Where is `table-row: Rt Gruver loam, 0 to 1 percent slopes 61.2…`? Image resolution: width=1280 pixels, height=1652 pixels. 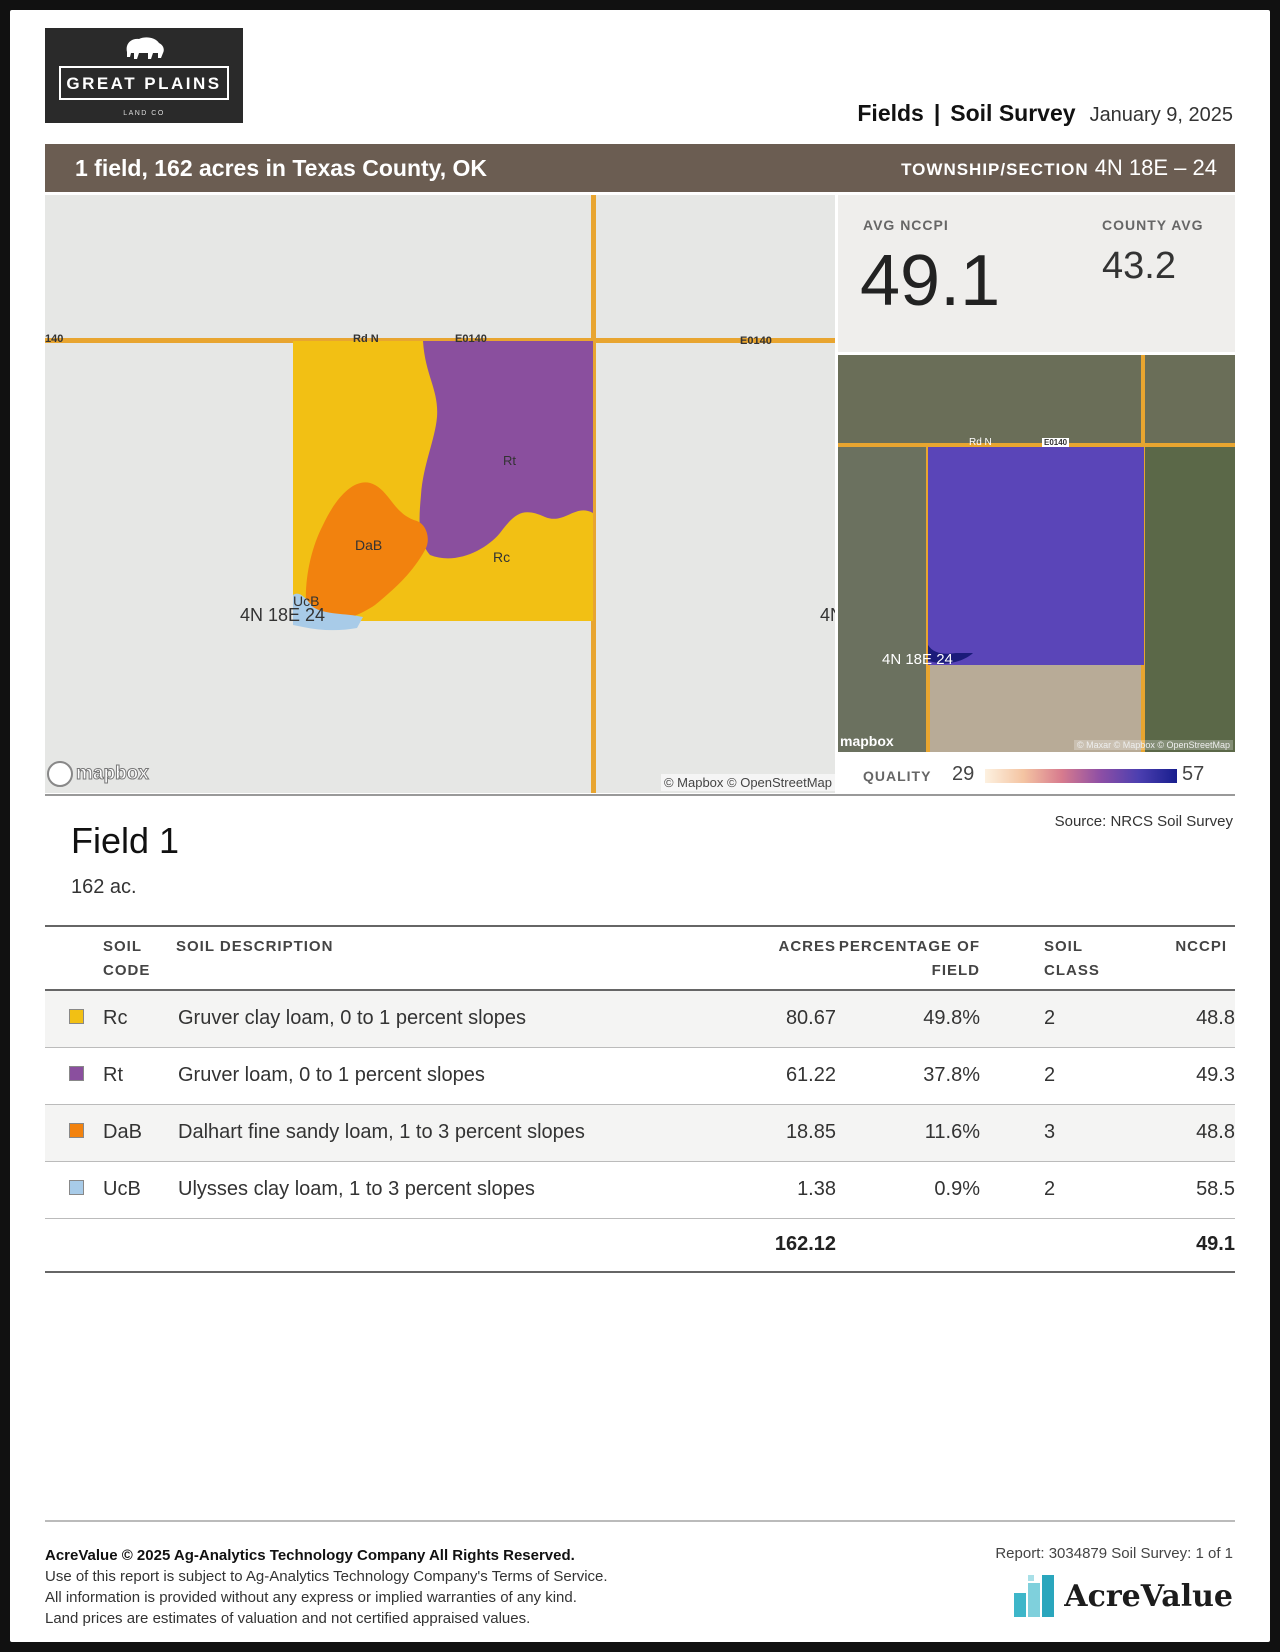 table-row: Rt Gruver loam, 0 to 1 percent slopes 61.2… is located at coordinates (640, 1076).